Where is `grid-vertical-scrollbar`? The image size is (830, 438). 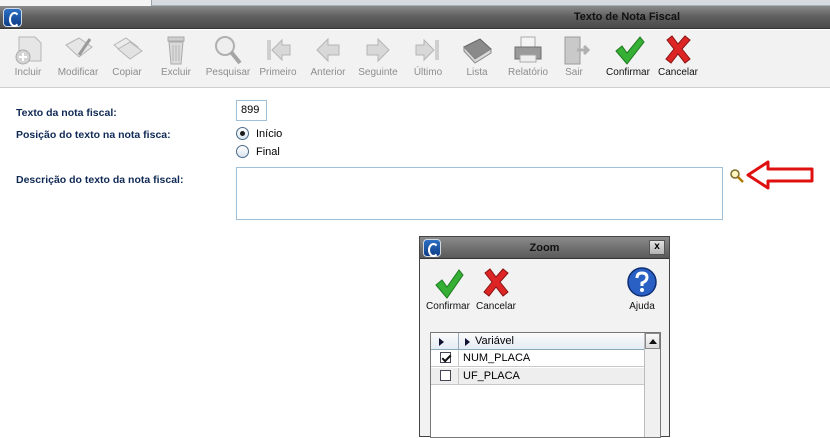 grid-vertical-scrollbar is located at coordinates (652, 385).